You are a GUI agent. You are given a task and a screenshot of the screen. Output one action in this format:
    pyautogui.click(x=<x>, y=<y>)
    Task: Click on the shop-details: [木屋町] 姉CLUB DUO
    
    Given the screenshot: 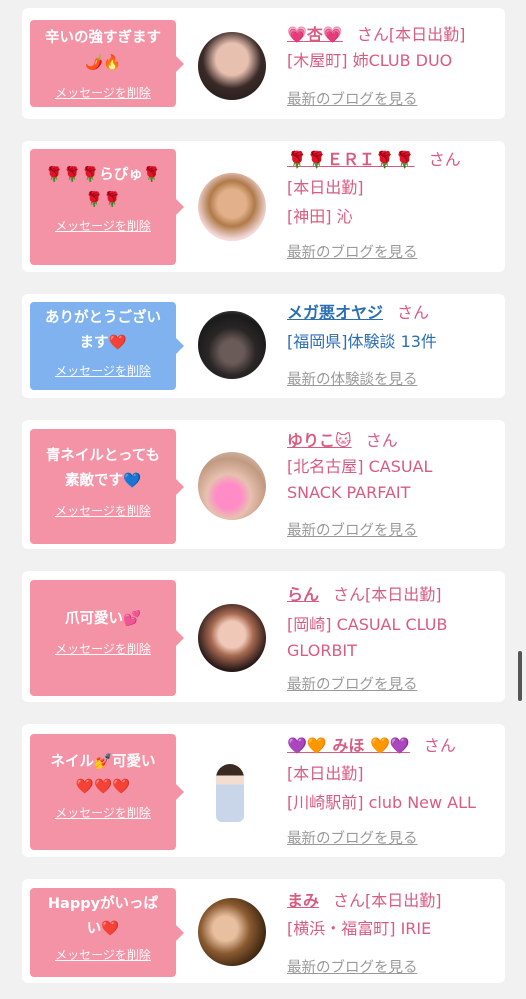 What is the action you would take?
    pyautogui.click(x=370, y=60)
    